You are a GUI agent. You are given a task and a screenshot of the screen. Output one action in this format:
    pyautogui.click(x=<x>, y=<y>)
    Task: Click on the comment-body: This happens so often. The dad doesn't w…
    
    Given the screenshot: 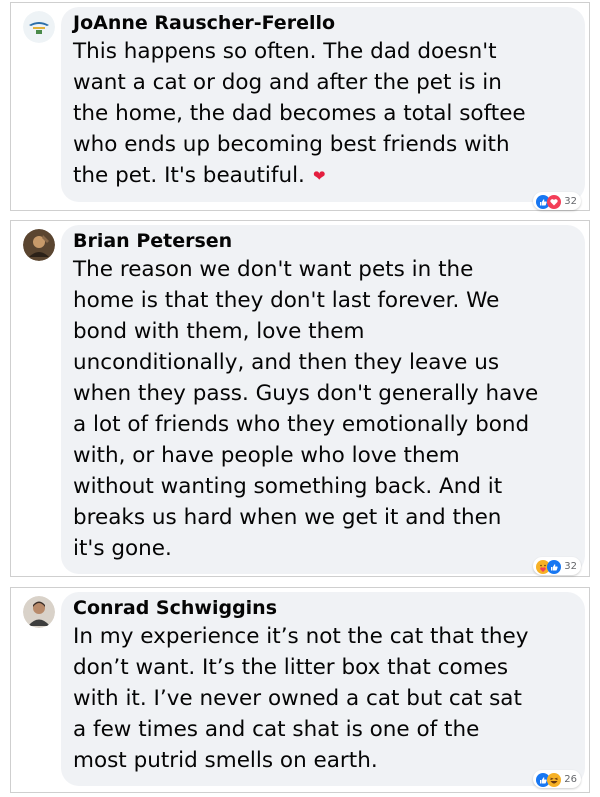 What is the action you would take?
    pyautogui.click(x=299, y=113)
    